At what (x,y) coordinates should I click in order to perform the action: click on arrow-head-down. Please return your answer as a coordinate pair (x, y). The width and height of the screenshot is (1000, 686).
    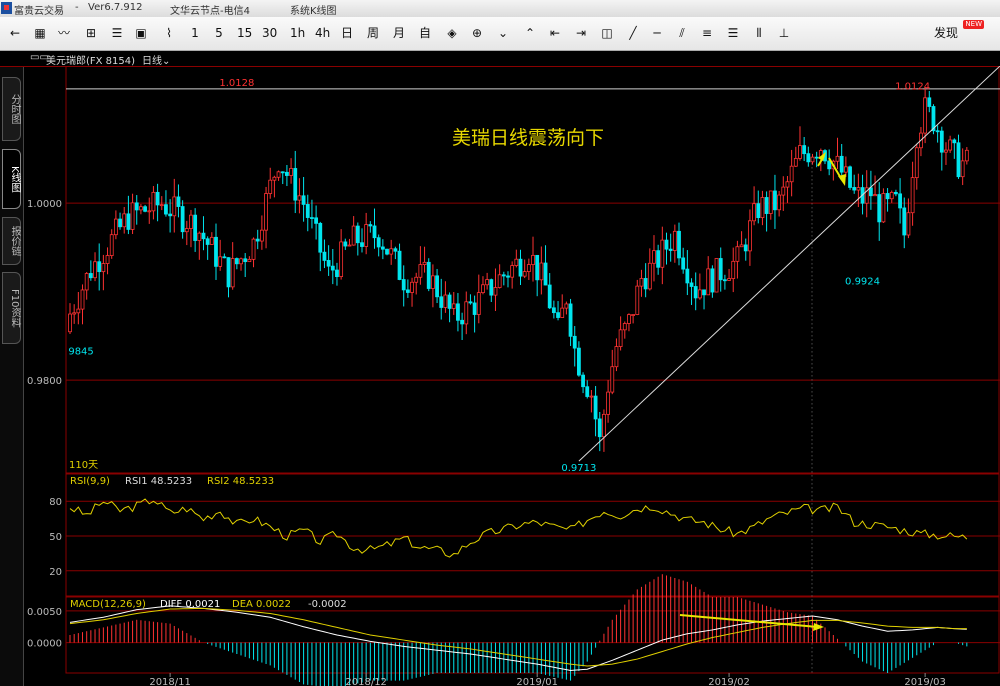
    Looking at the image, I should click on (842, 180).